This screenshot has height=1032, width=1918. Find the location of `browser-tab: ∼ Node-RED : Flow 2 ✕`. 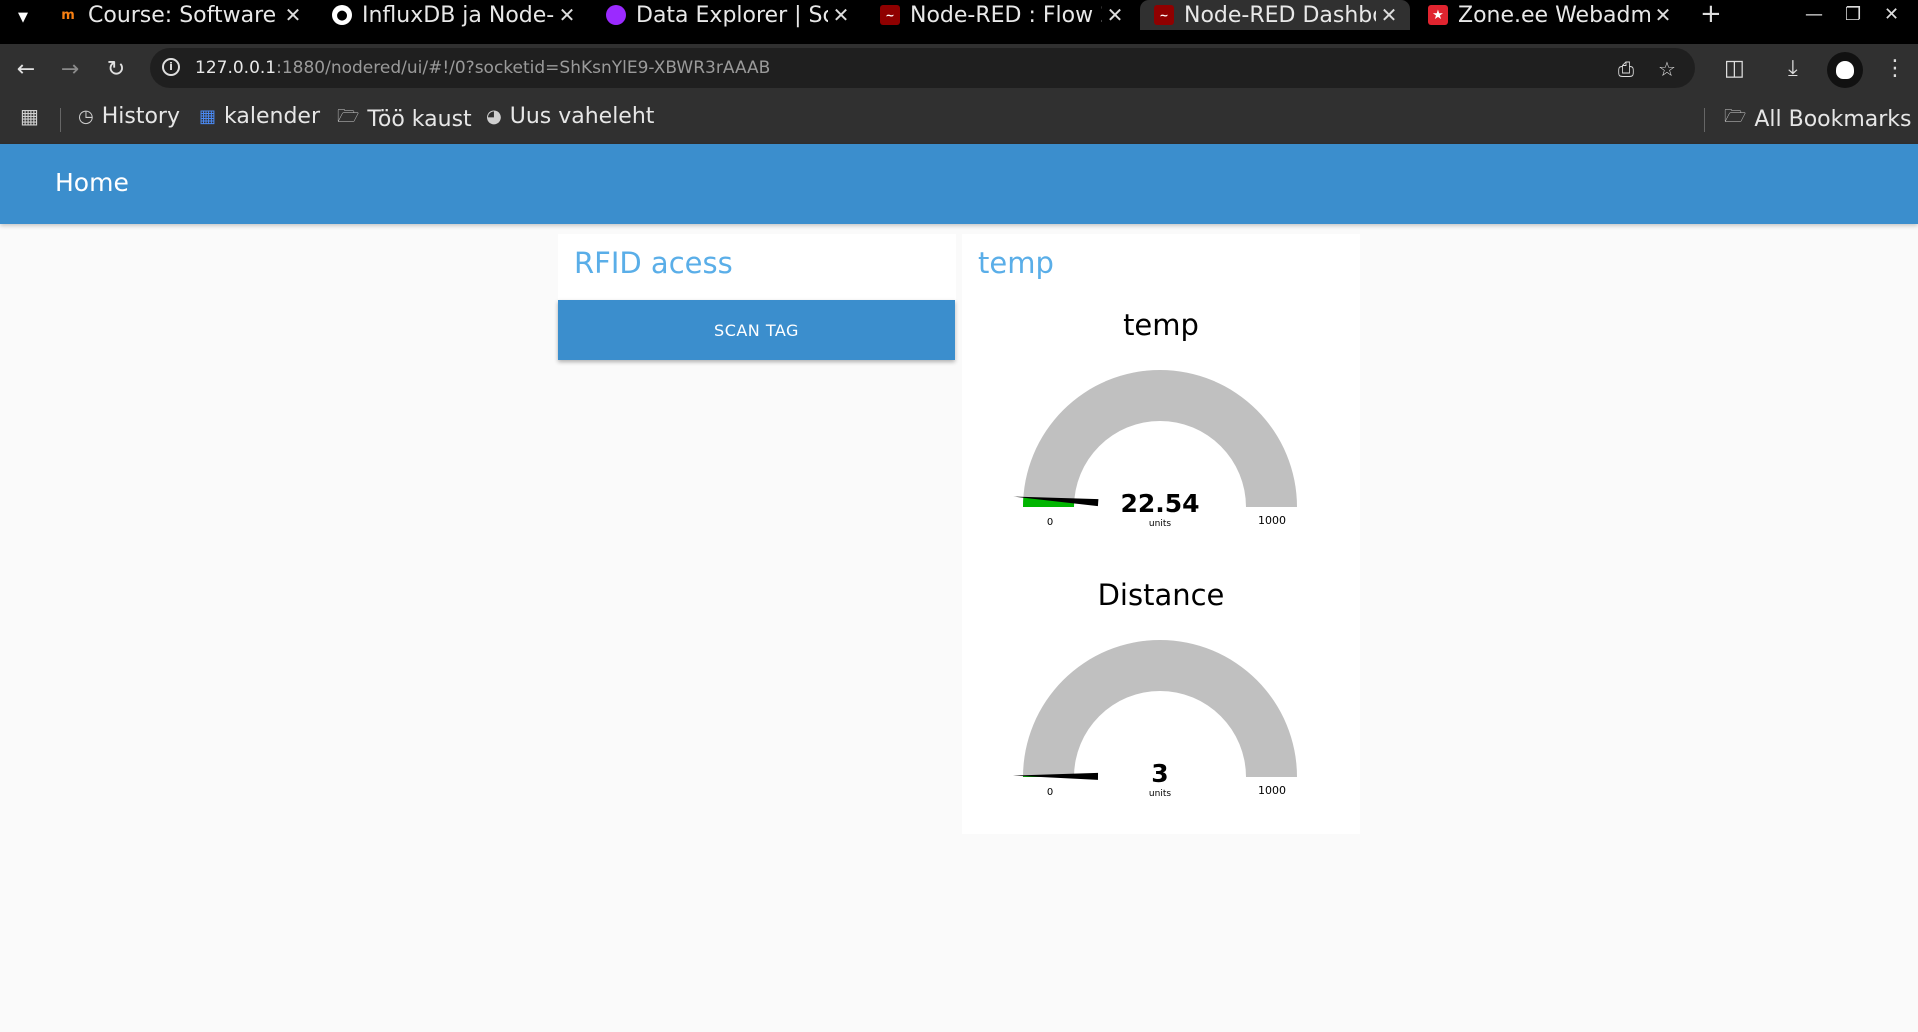

browser-tab: ∼ Node-RED : Flow 2 ✕ is located at coordinates (1001, 15).